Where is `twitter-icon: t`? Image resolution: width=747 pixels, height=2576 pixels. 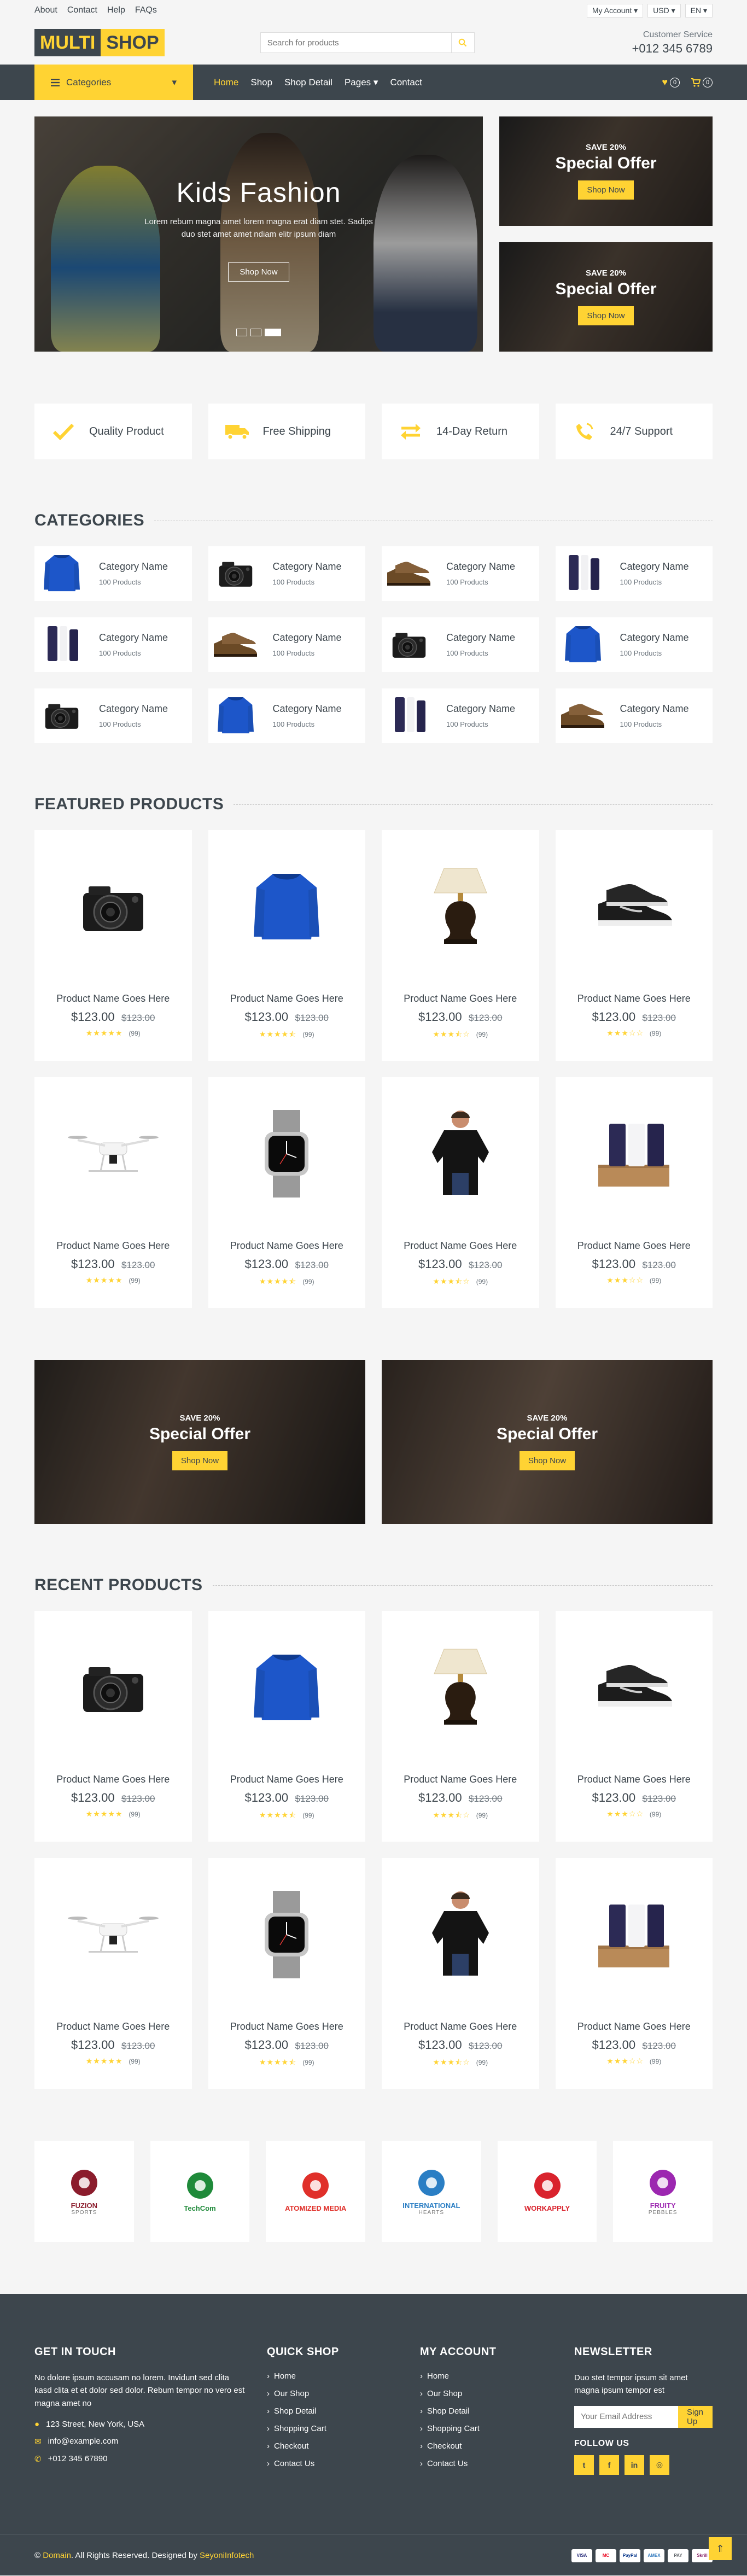 twitter-icon: t is located at coordinates (584, 2465).